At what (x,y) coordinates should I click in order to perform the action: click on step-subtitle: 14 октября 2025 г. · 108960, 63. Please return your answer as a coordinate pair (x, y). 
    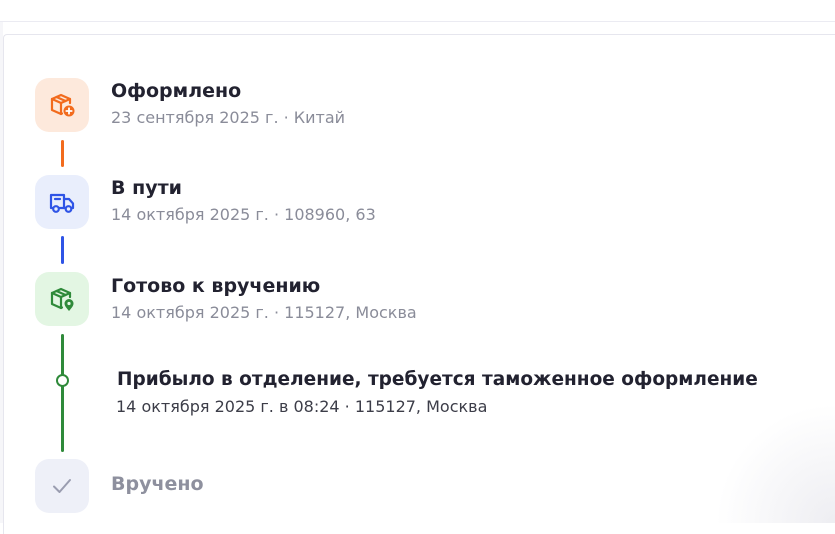
    Looking at the image, I should click on (243, 214).